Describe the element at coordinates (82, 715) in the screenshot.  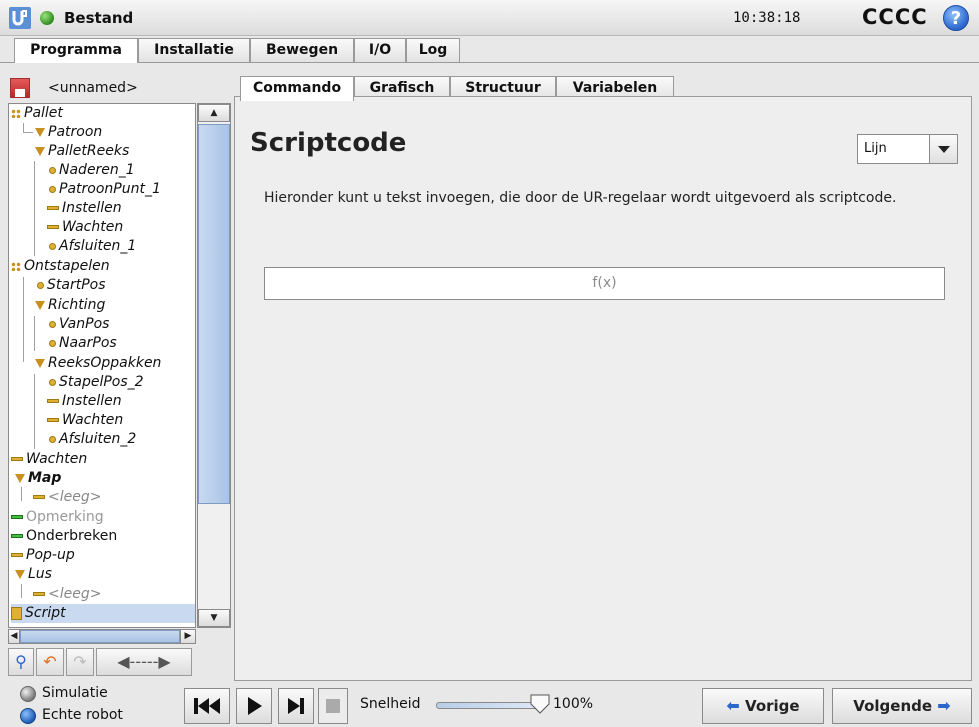
I see `real-robot-label: Echte robot` at that location.